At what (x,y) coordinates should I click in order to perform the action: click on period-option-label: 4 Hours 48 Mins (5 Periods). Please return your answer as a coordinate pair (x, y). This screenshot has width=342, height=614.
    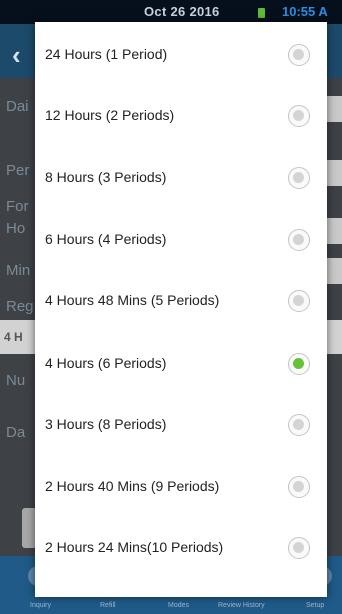
    Looking at the image, I should click on (132, 300).